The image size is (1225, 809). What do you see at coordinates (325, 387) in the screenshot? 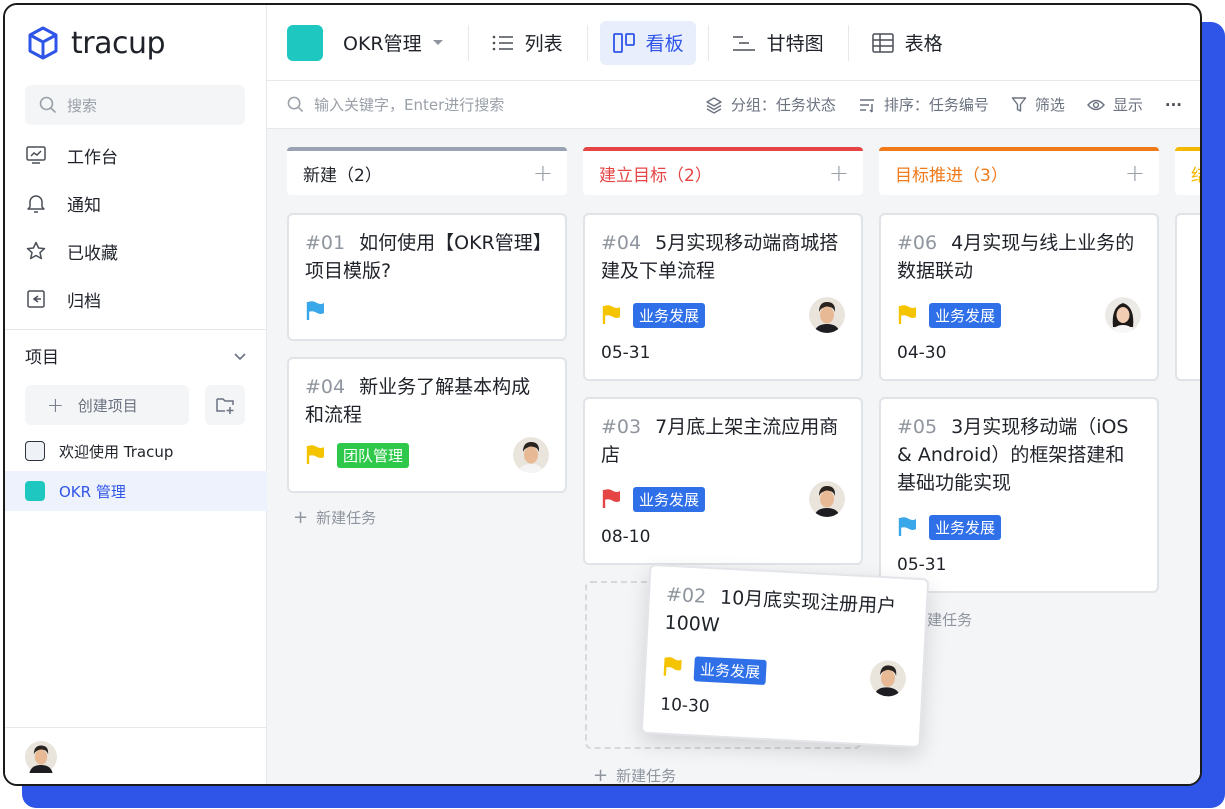
I see `task-number: #04` at bounding box center [325, 387].